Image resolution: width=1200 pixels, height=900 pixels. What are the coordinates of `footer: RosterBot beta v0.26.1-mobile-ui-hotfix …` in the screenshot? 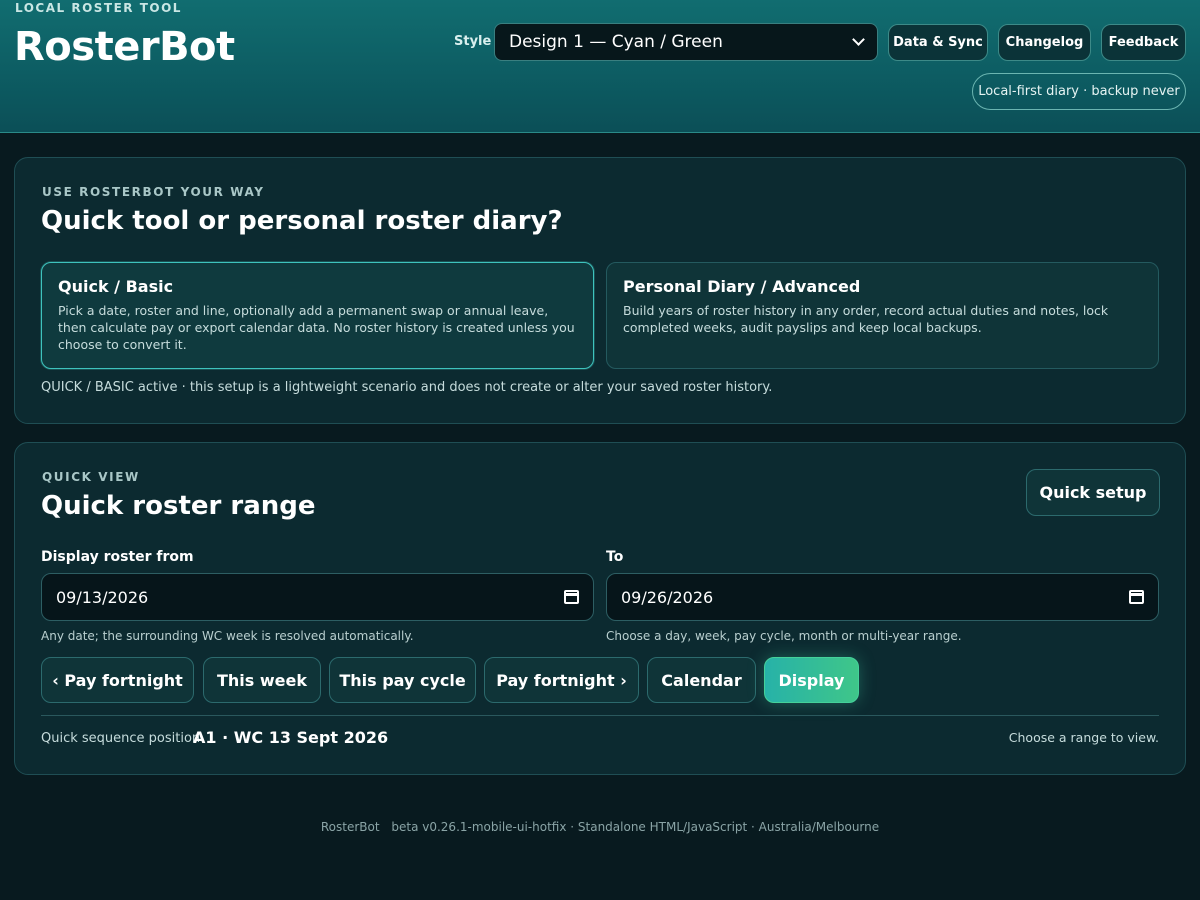 It's located at (600, 827).